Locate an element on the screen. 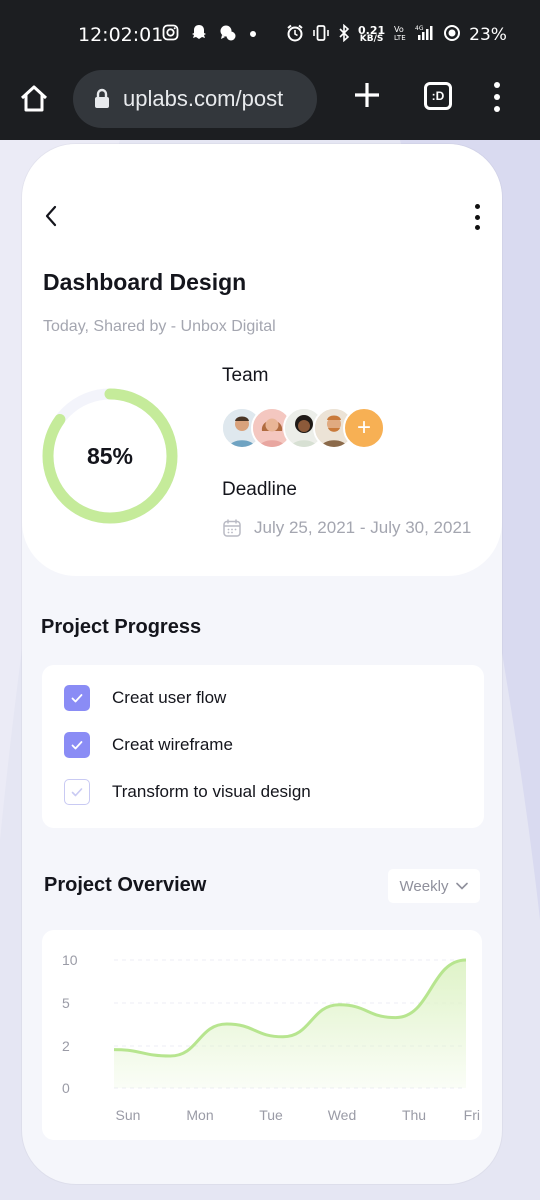  signal-icon: 4G is located at coordinates (425, 35).